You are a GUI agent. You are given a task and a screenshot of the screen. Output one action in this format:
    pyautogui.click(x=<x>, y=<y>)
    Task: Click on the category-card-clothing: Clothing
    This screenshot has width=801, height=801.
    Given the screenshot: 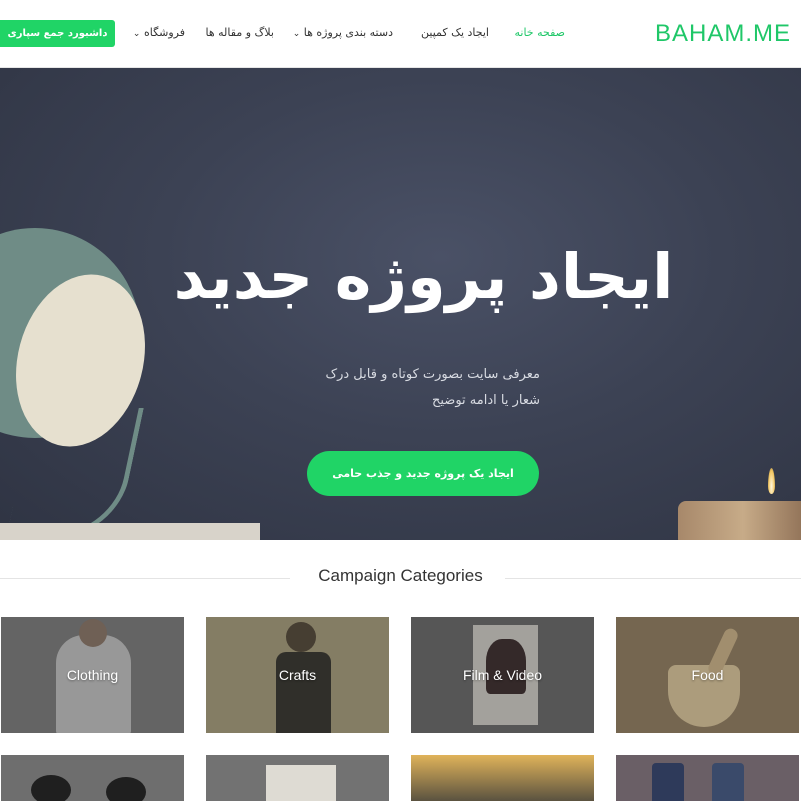 What is the action you would take?
    pyautogui.click(x=92, y=675)
    